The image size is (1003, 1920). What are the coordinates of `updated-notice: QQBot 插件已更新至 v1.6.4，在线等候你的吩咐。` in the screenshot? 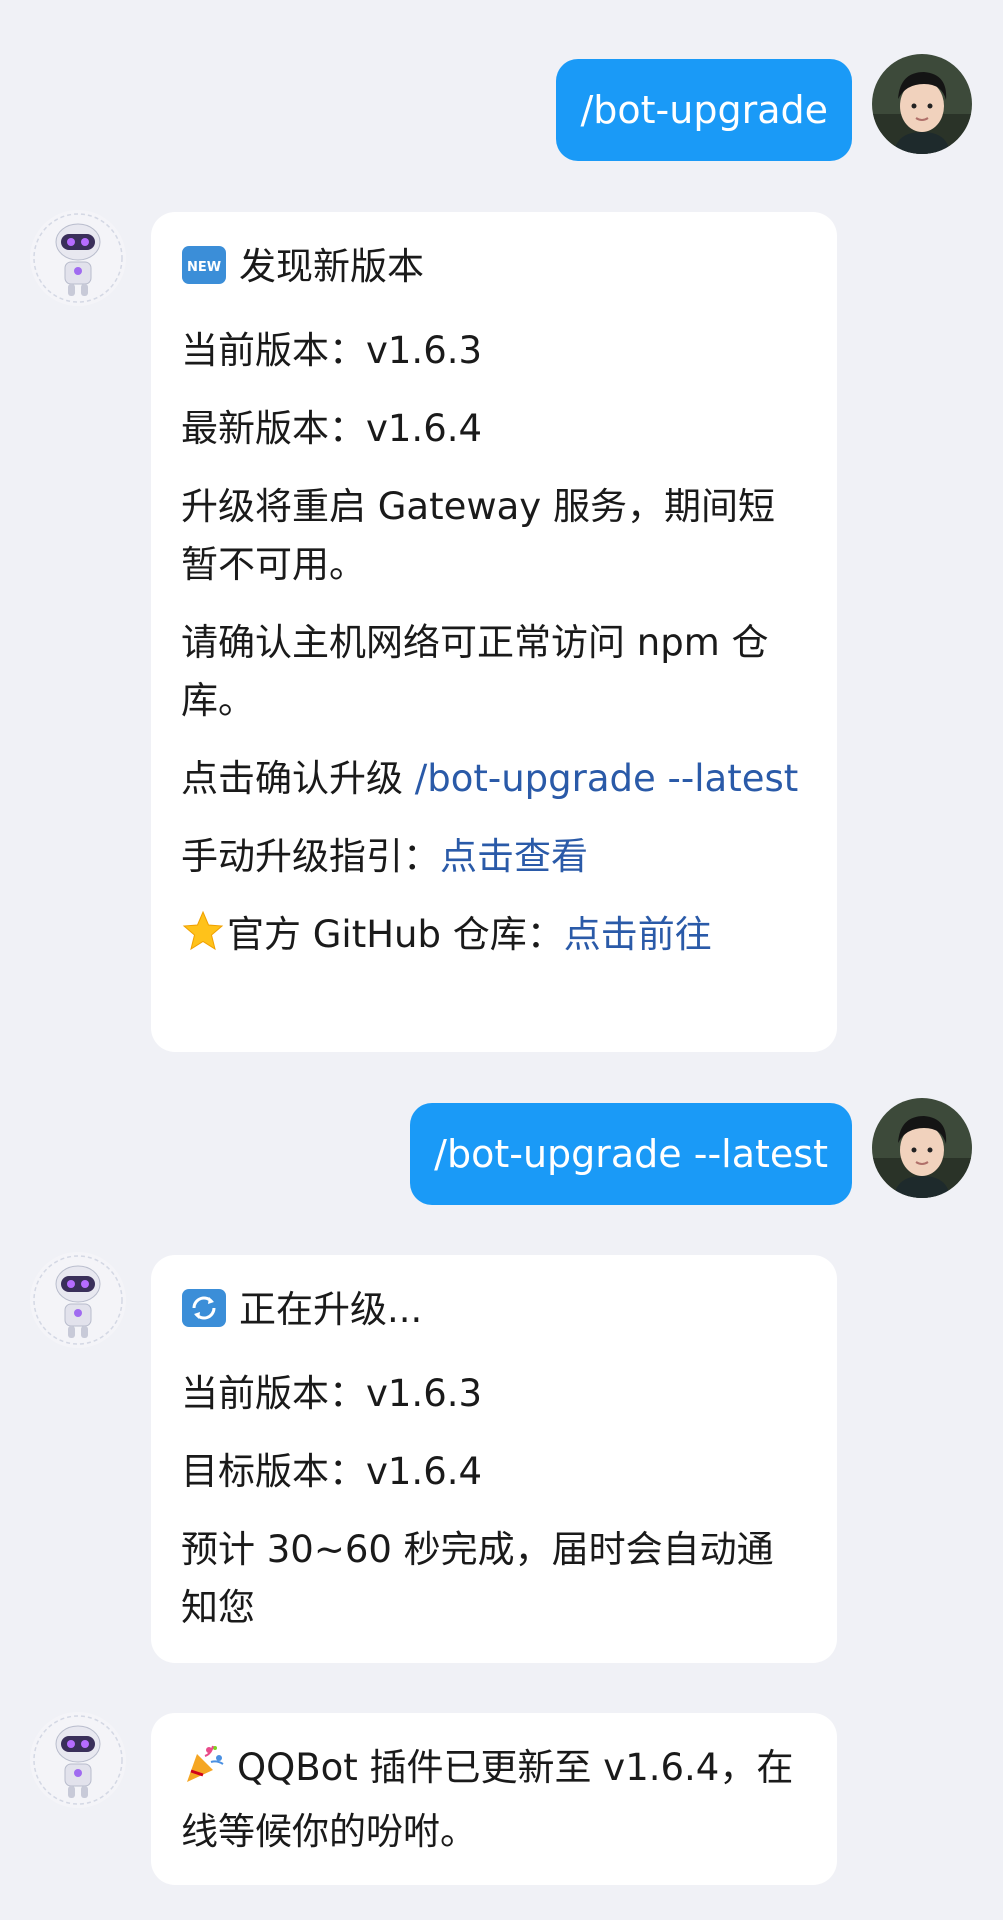 It's located at (493, 1800).